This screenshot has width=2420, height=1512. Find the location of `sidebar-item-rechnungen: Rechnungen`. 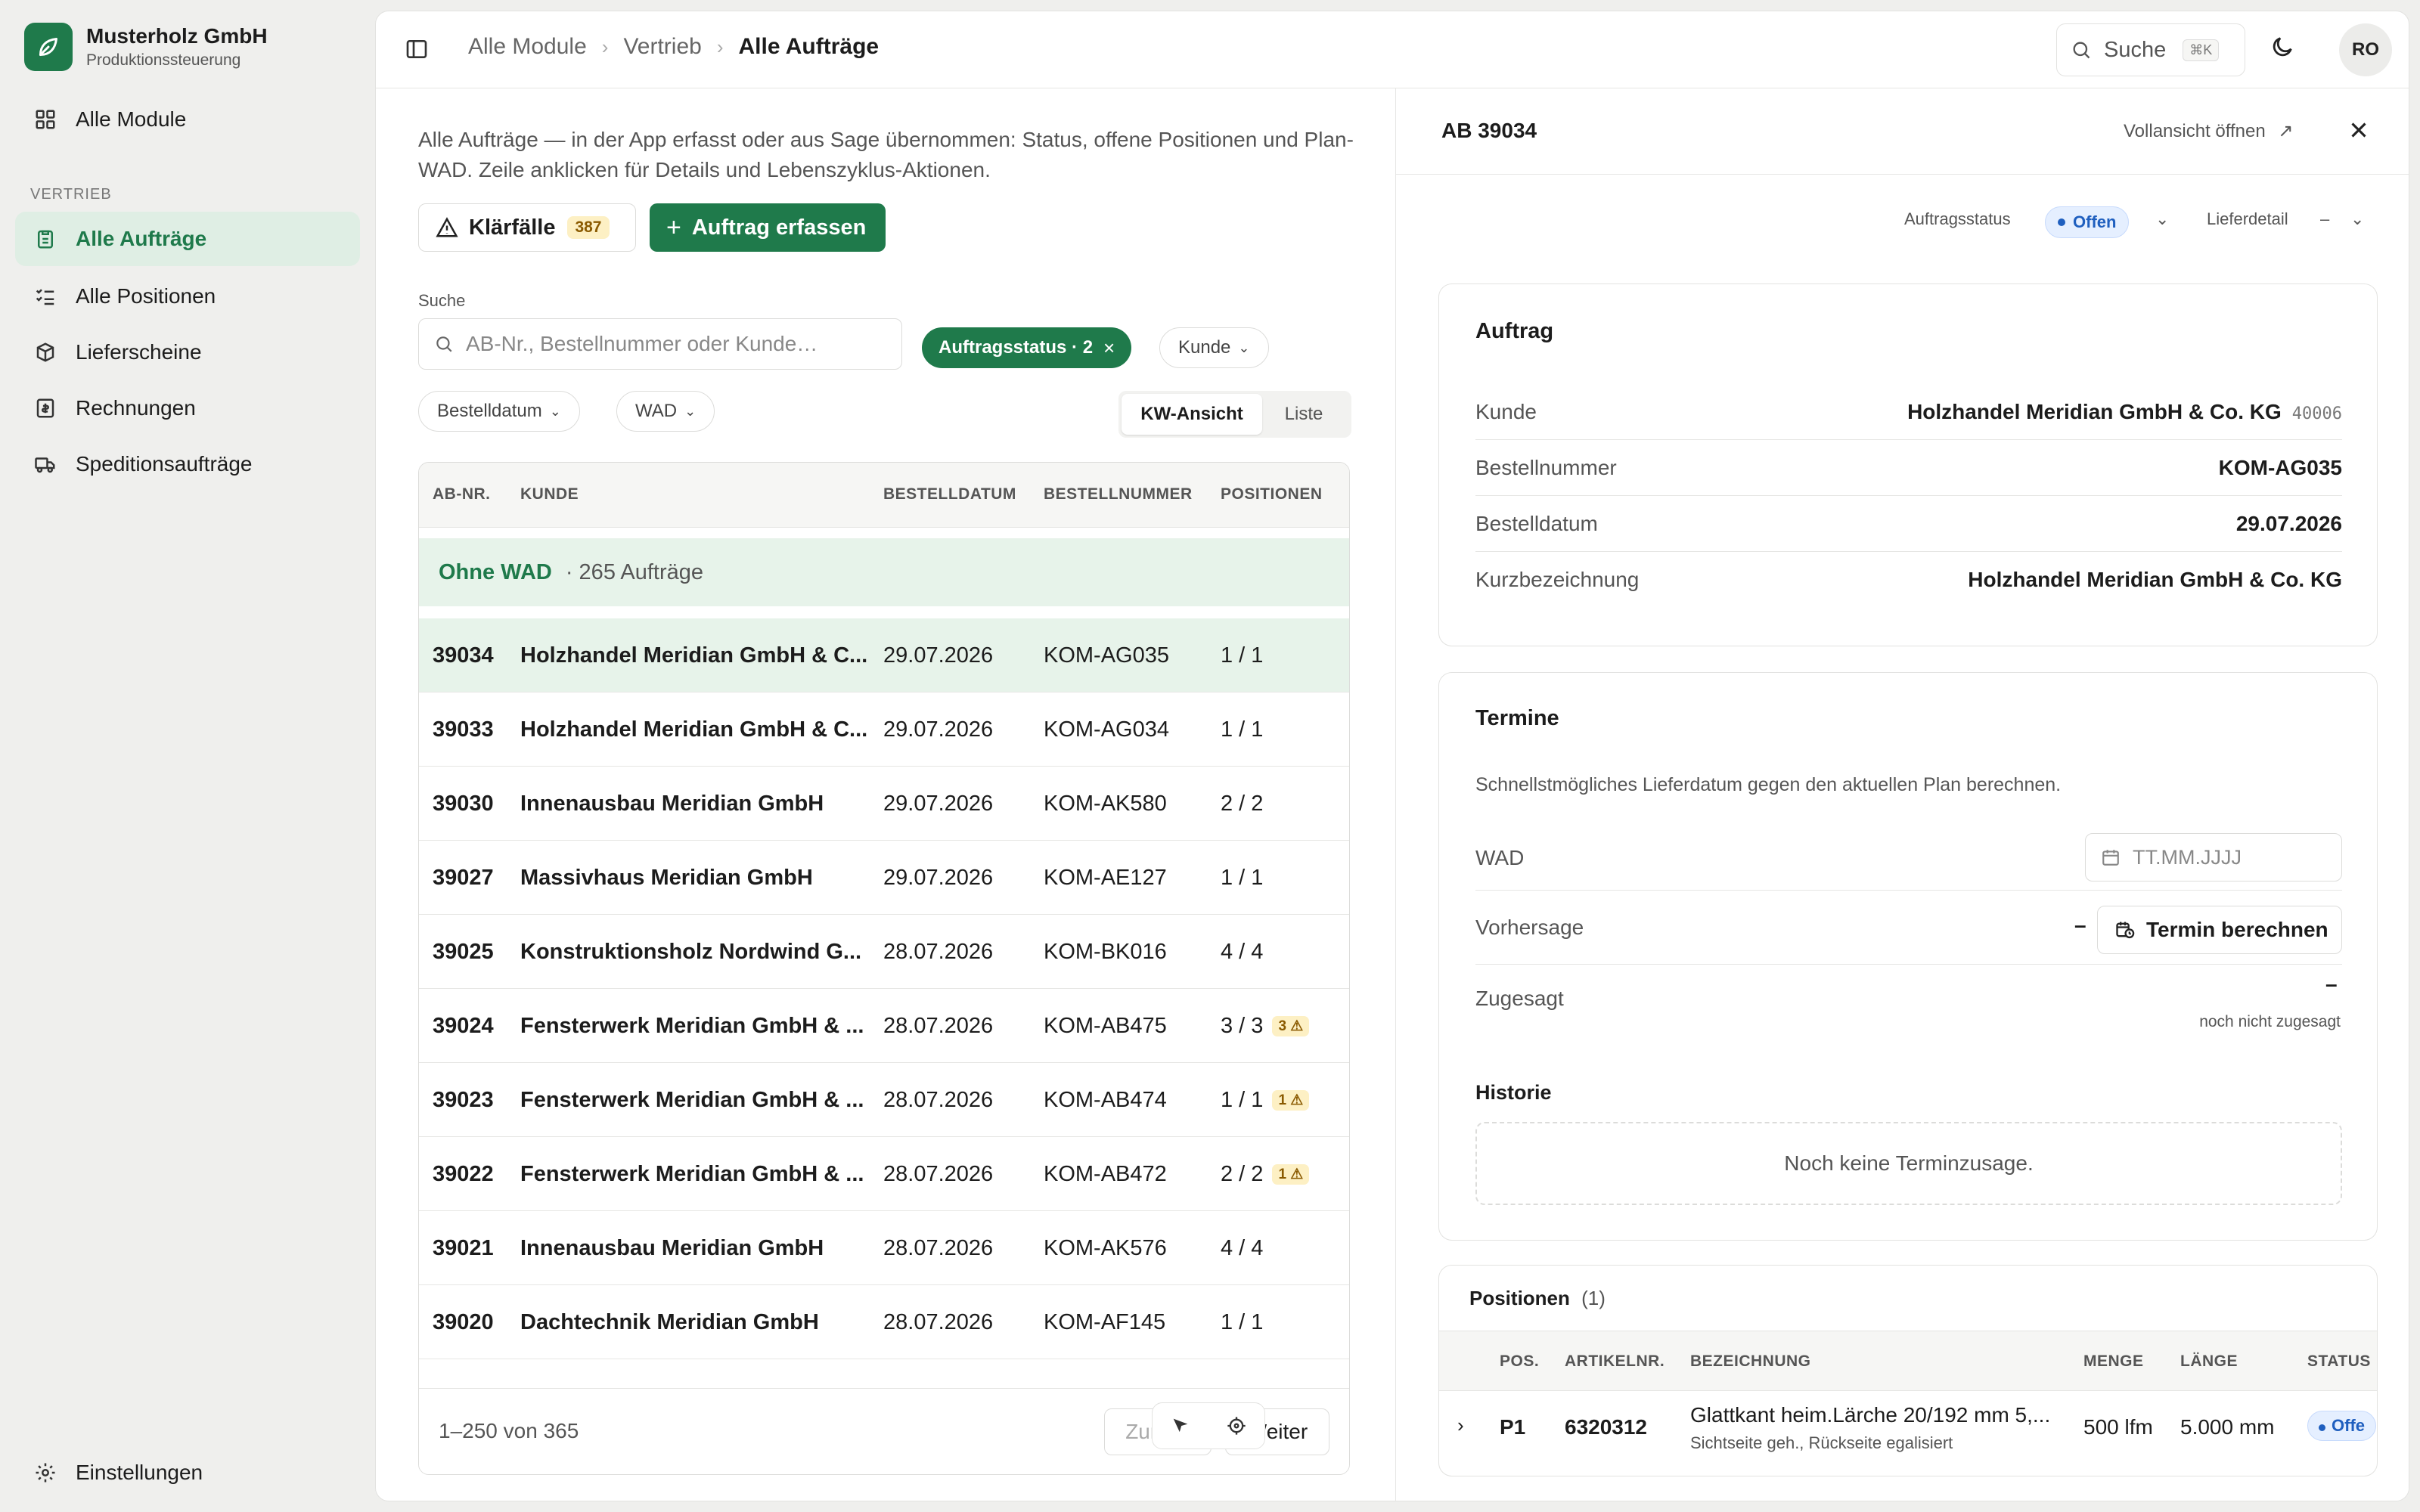

sidebar-item-rechnungen: Rechnungen is located at coordinates (187, 408).